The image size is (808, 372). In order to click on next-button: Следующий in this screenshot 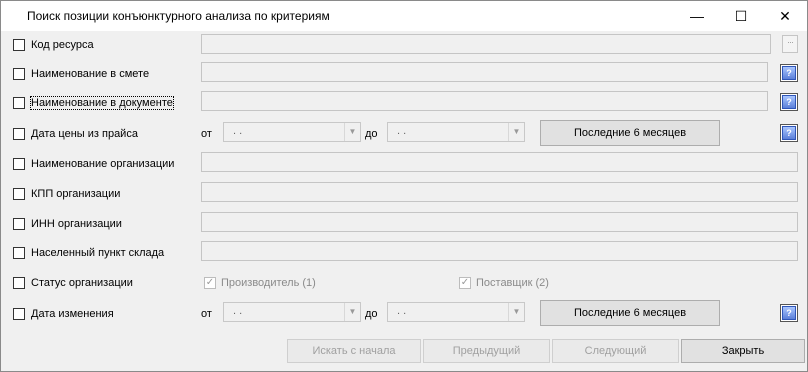, I will do `click(615, 351)`.